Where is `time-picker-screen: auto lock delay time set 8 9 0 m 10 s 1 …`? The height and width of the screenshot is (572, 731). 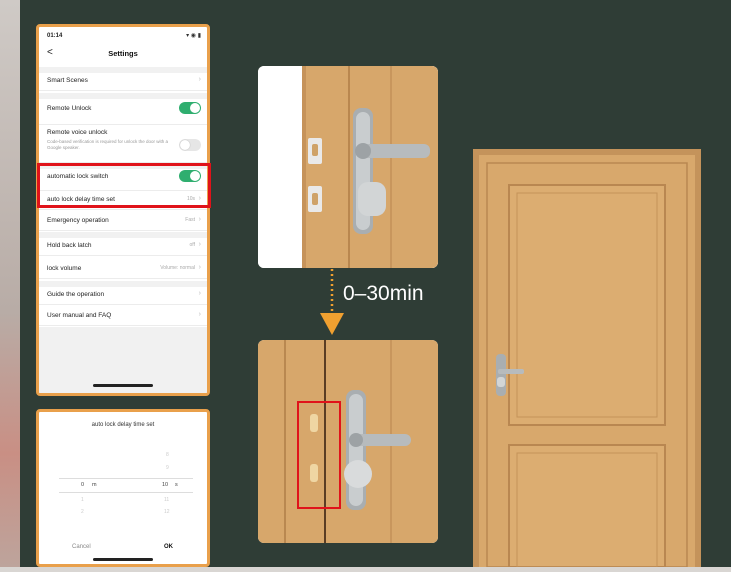
time-picker-screen: auto lock delay time set 8 9 0 m 10 s 1 … is located at coordinates (123, 488).